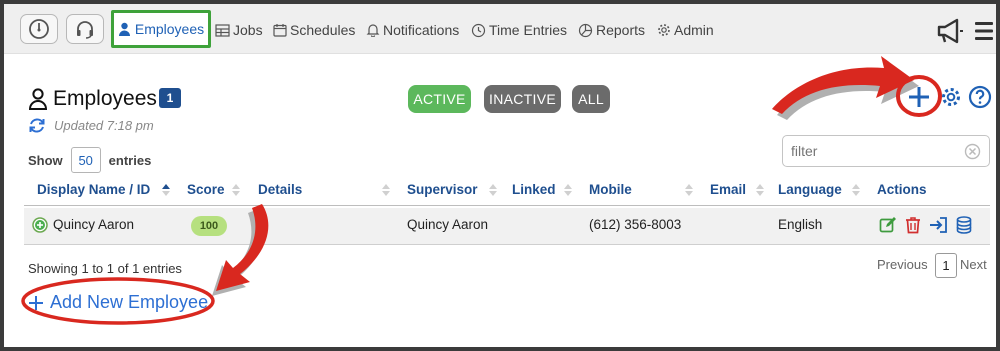 The height and width of the screenshot is (351, 1000). What do you see at coordinates (93, 189) in the screenshot?
I see `col-header-name: Display Name / ID` at bounding box center [93, 189].